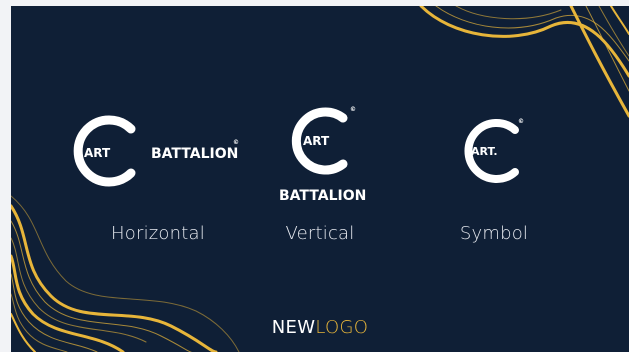 Image resolution: width=629 pixels, height=352 pixels. I want to click on caption-horizontal: Horizontal, so click(158, 233).